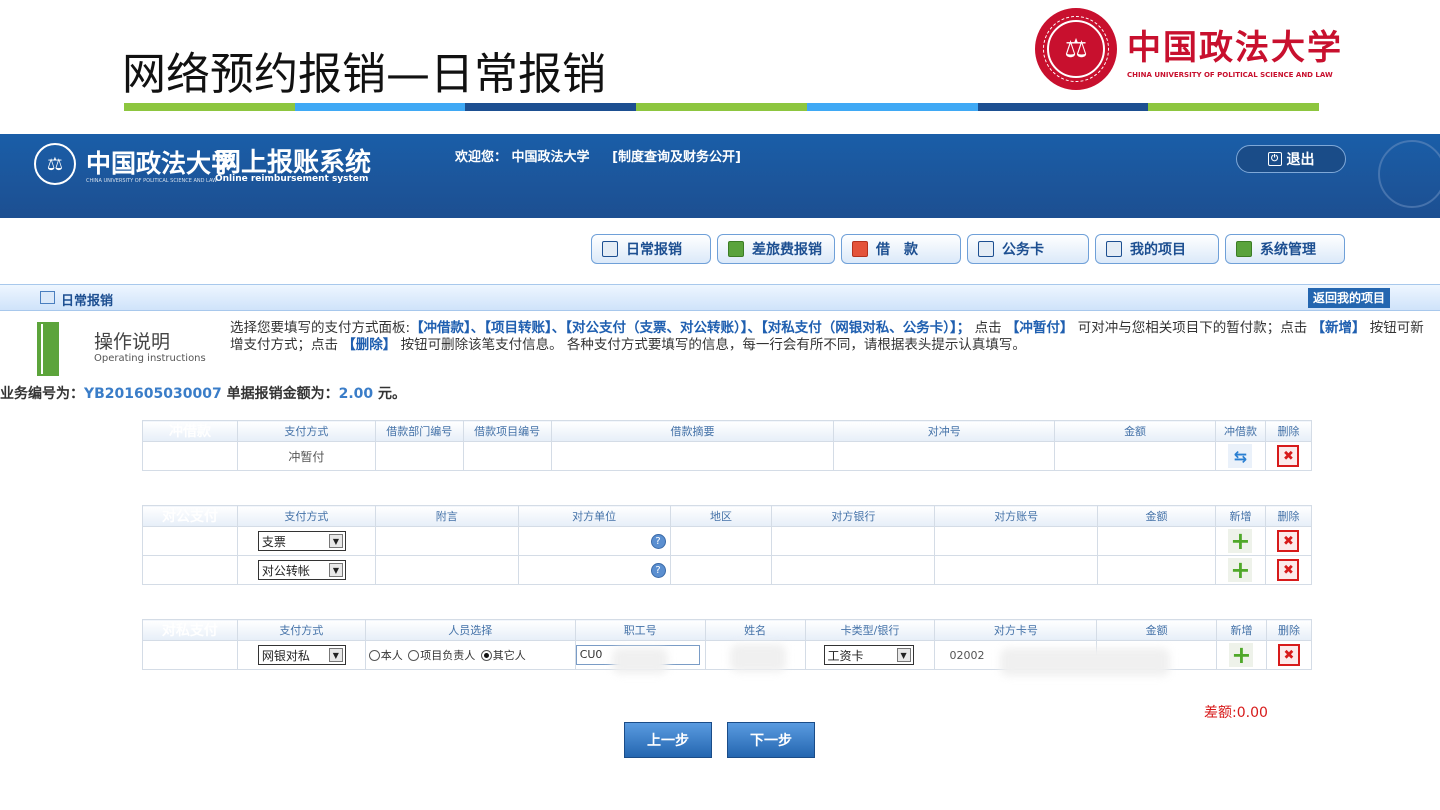 The height and width of the screenshot is (810, 1440). I want to click on welcome-user: 欢迎您： 中国政法大学, so click(522, 157).